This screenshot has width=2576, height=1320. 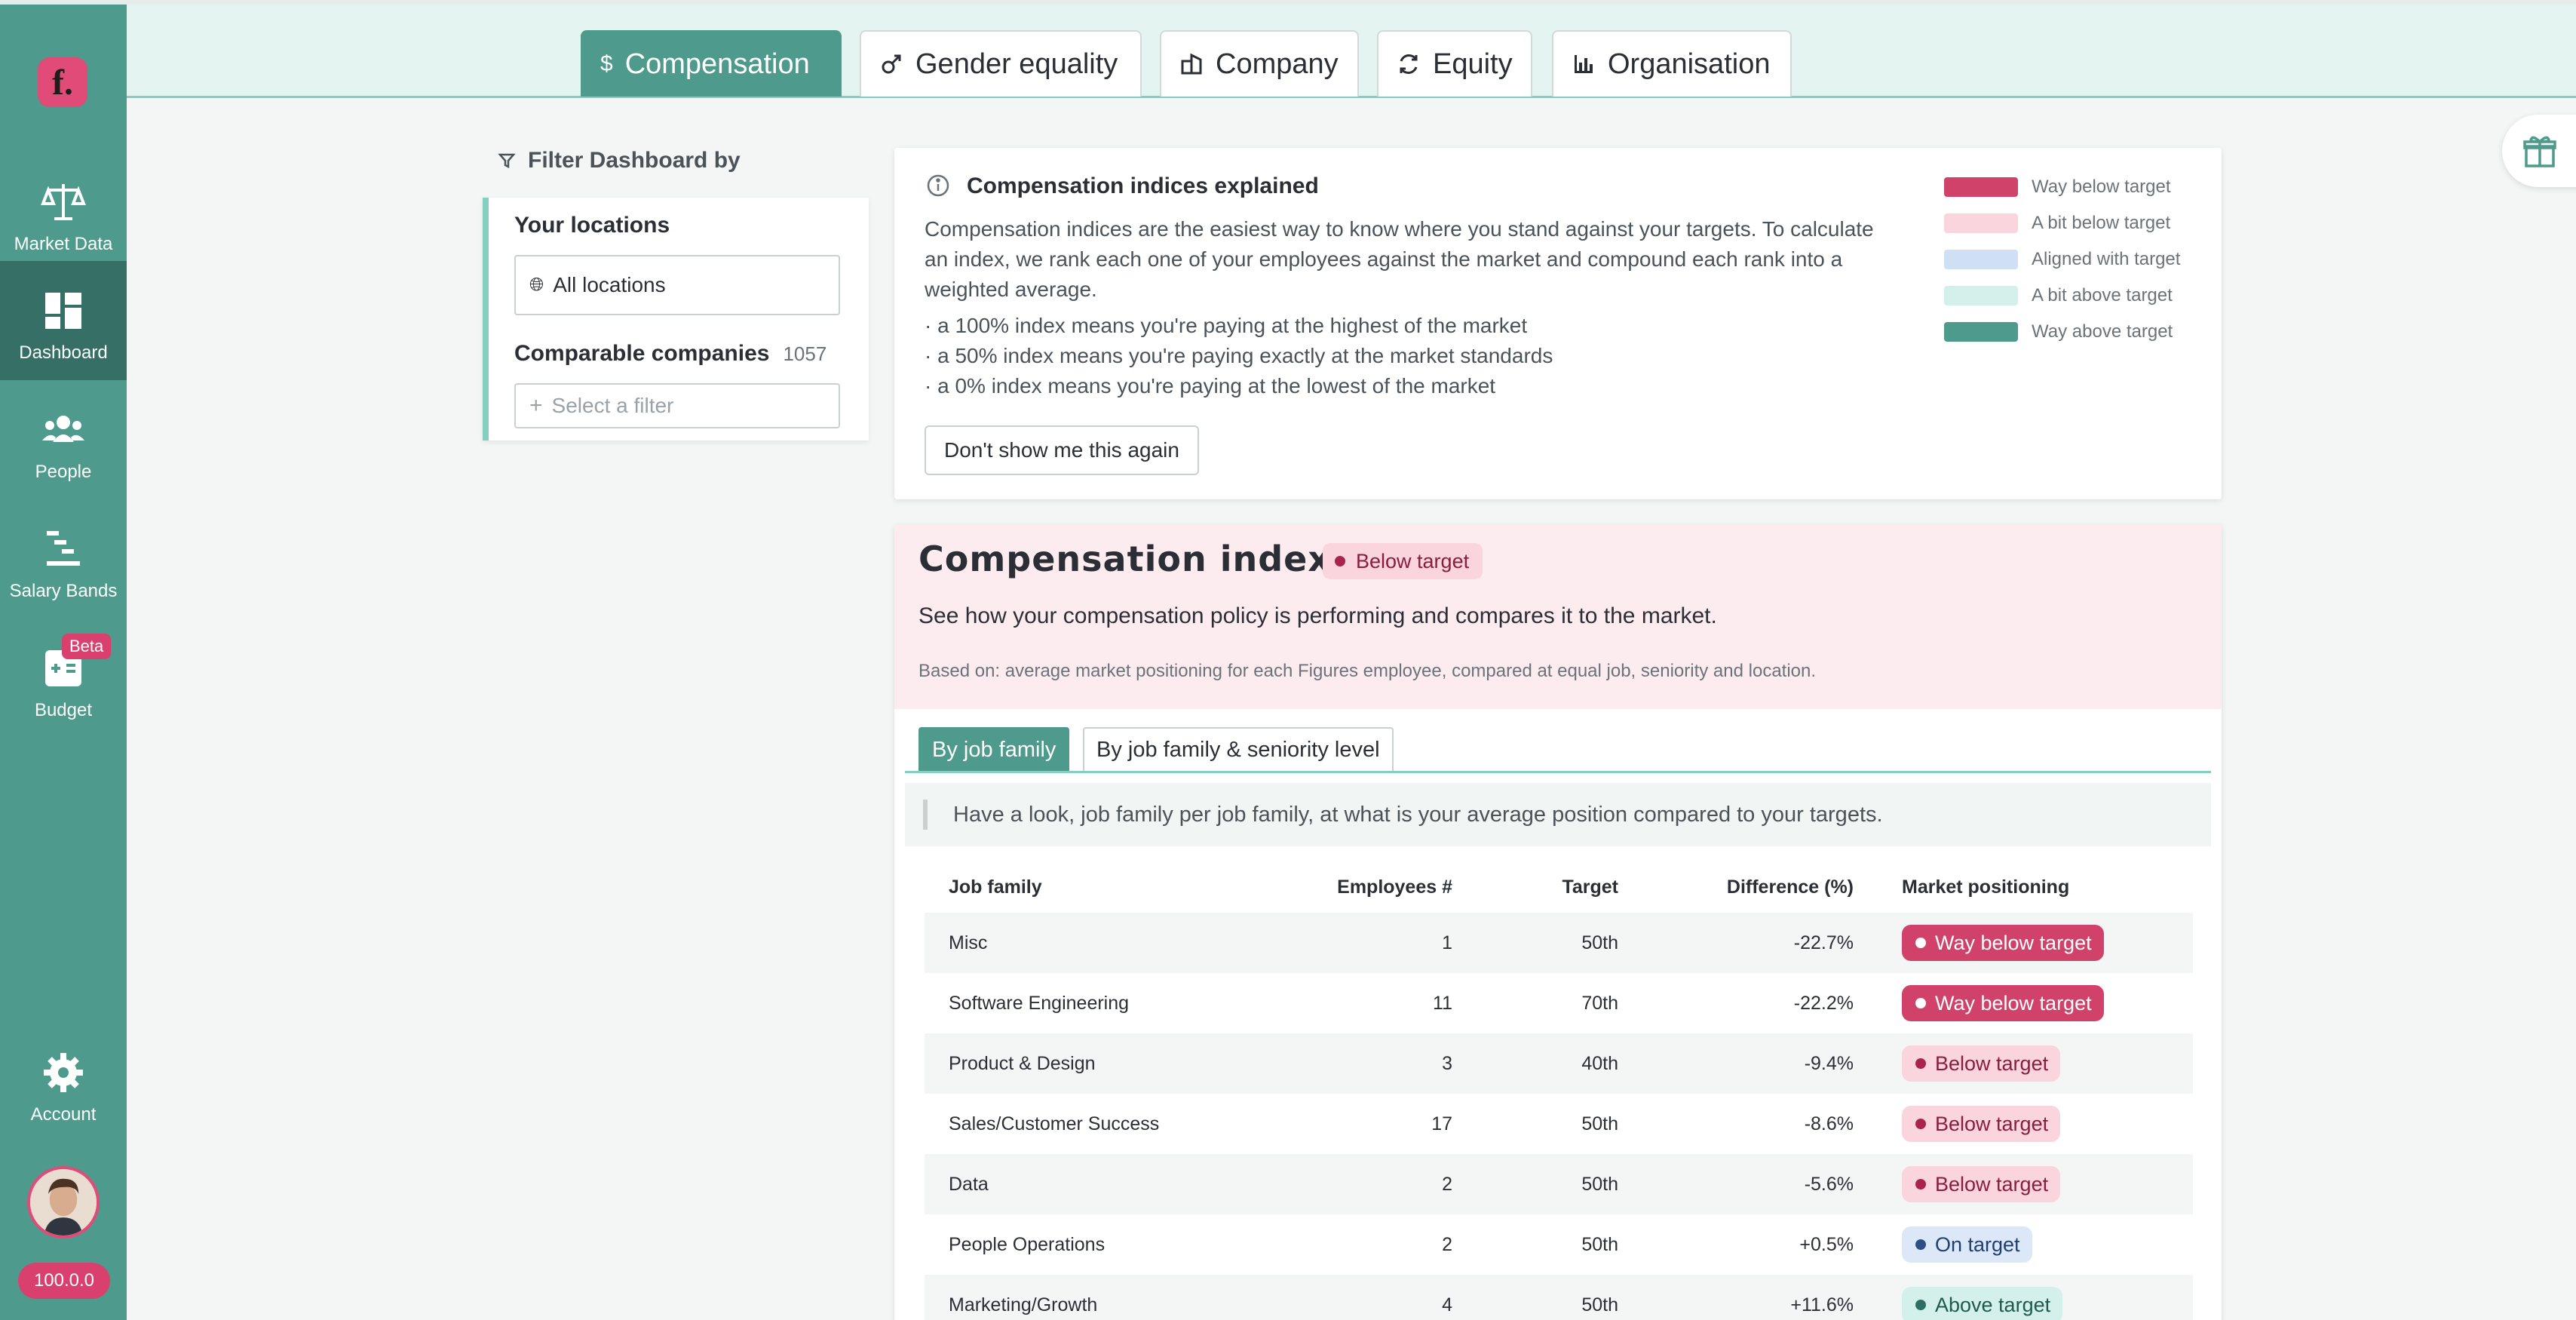 I want to click on status-dot, so click(x=1340, y=561).